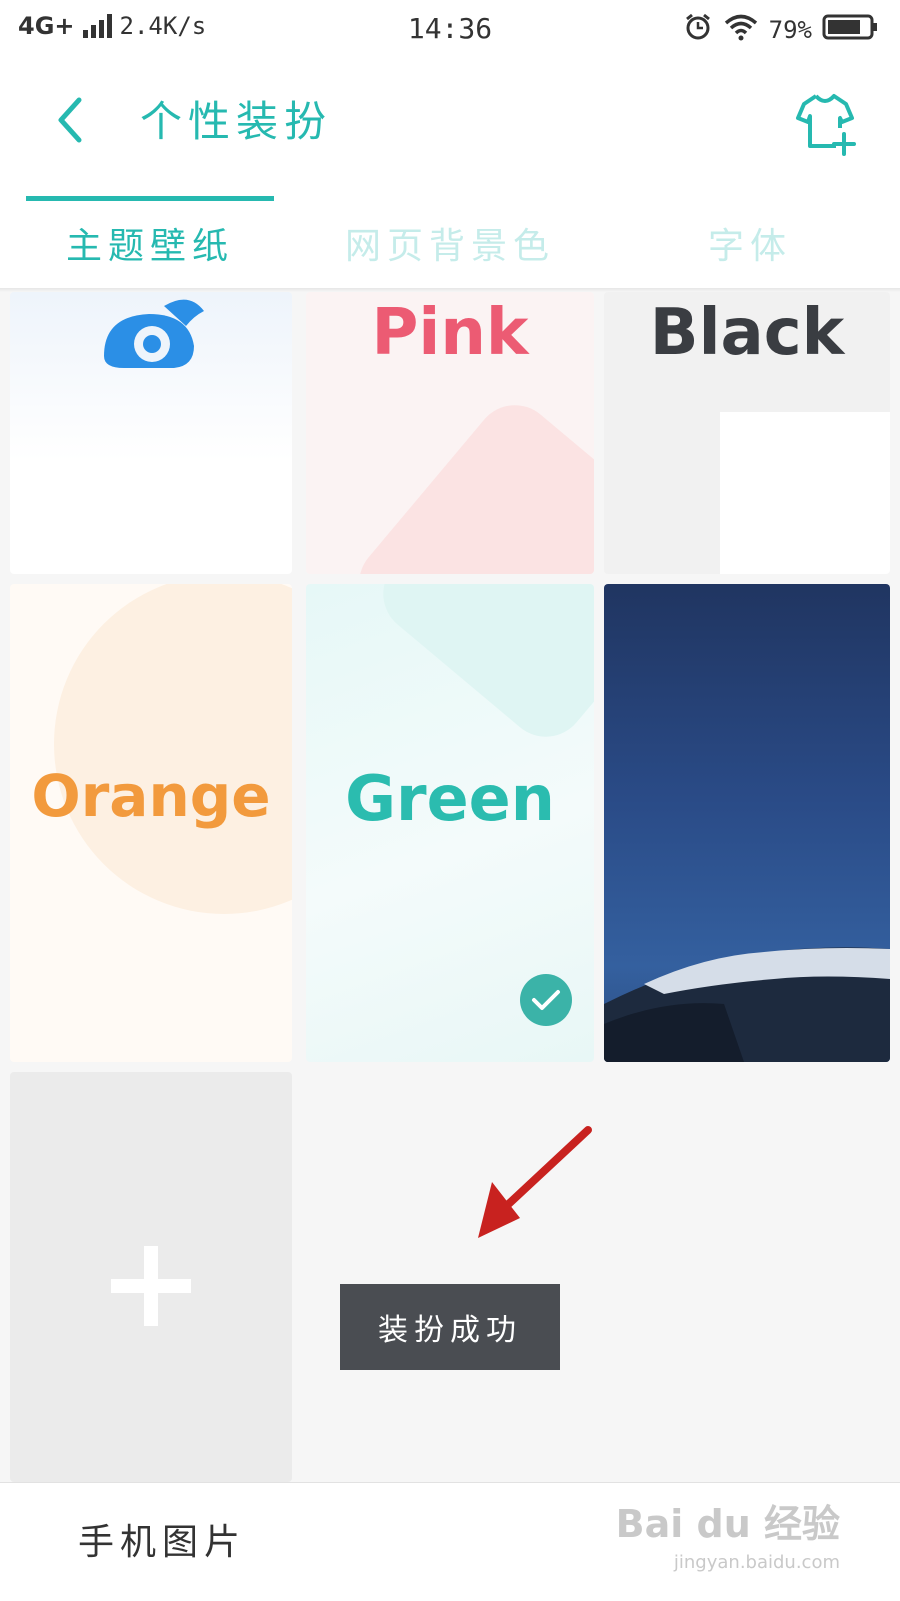 The width and height of the screenshot is (900, 1601). I want to click on tab-bar: 主题壁纸 网页背景色 字体, so click(450, 245).